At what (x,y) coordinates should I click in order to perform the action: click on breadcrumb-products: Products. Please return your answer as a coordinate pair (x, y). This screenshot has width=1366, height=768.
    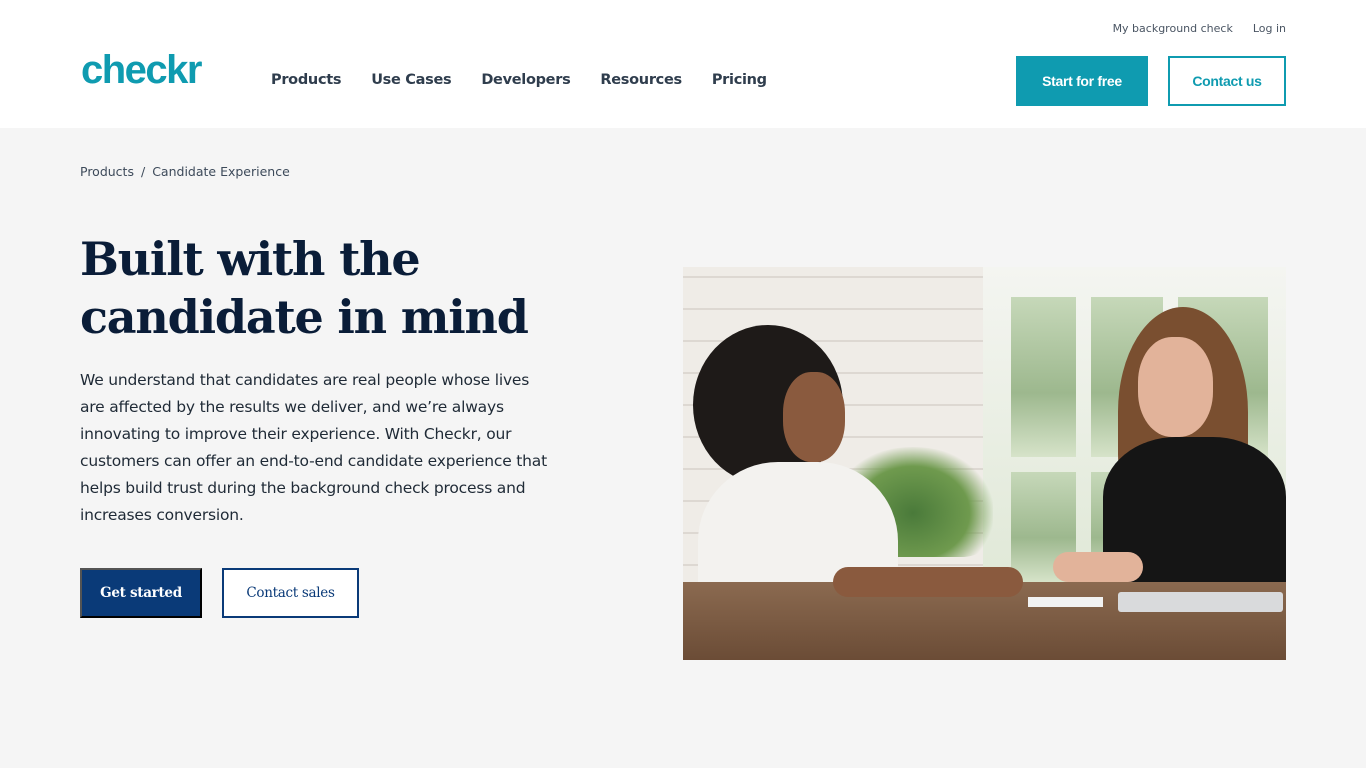
    Looking at the image, I should click on (107, 171).